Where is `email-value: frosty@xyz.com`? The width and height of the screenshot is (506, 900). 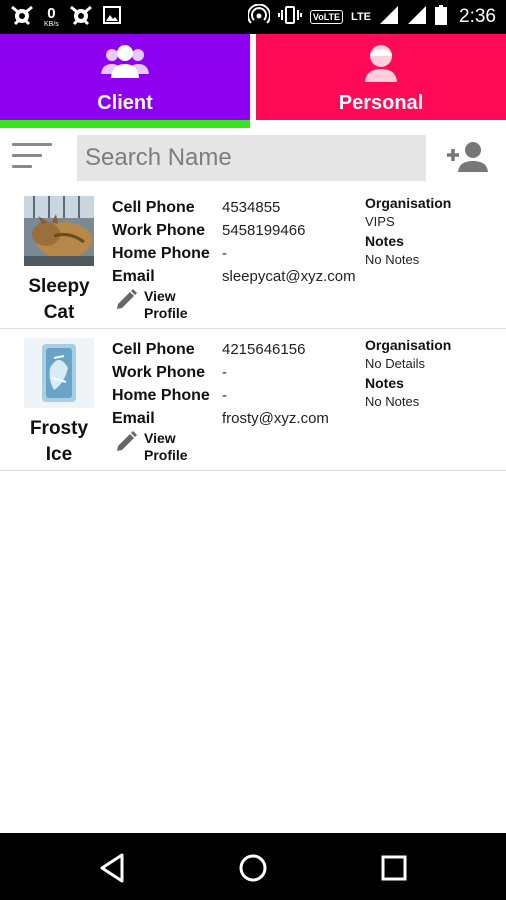 email-value: frosty@xyz.com is located at coordinates (275, 418).